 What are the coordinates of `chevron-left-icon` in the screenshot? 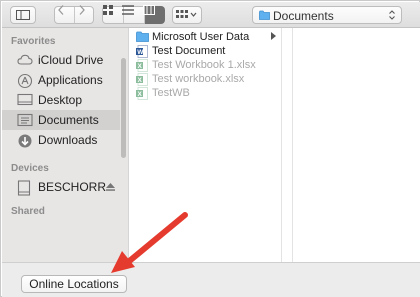 It's located at (61, 10).